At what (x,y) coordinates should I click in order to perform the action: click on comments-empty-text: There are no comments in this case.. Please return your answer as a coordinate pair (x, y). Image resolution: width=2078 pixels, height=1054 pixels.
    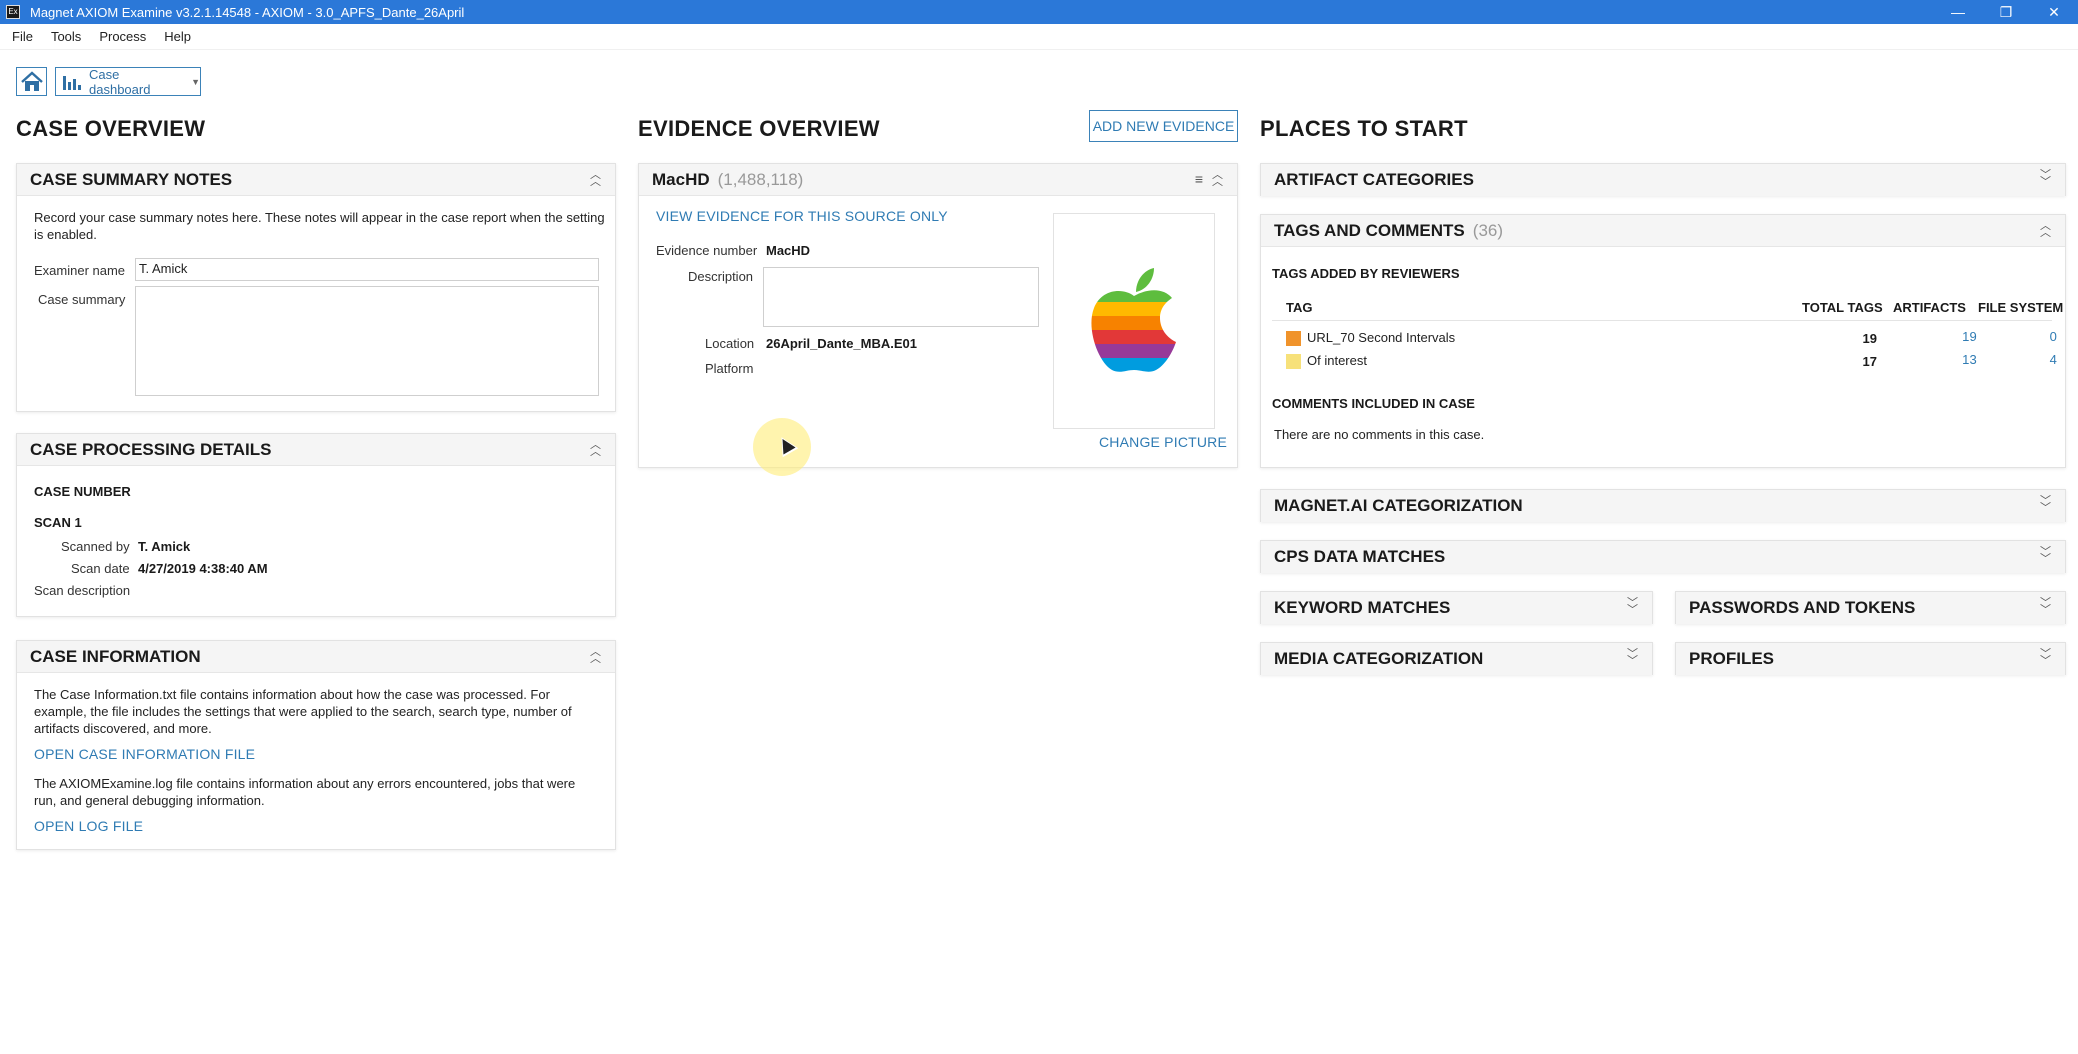
    Looking at the image, I should click on (1379, 434).